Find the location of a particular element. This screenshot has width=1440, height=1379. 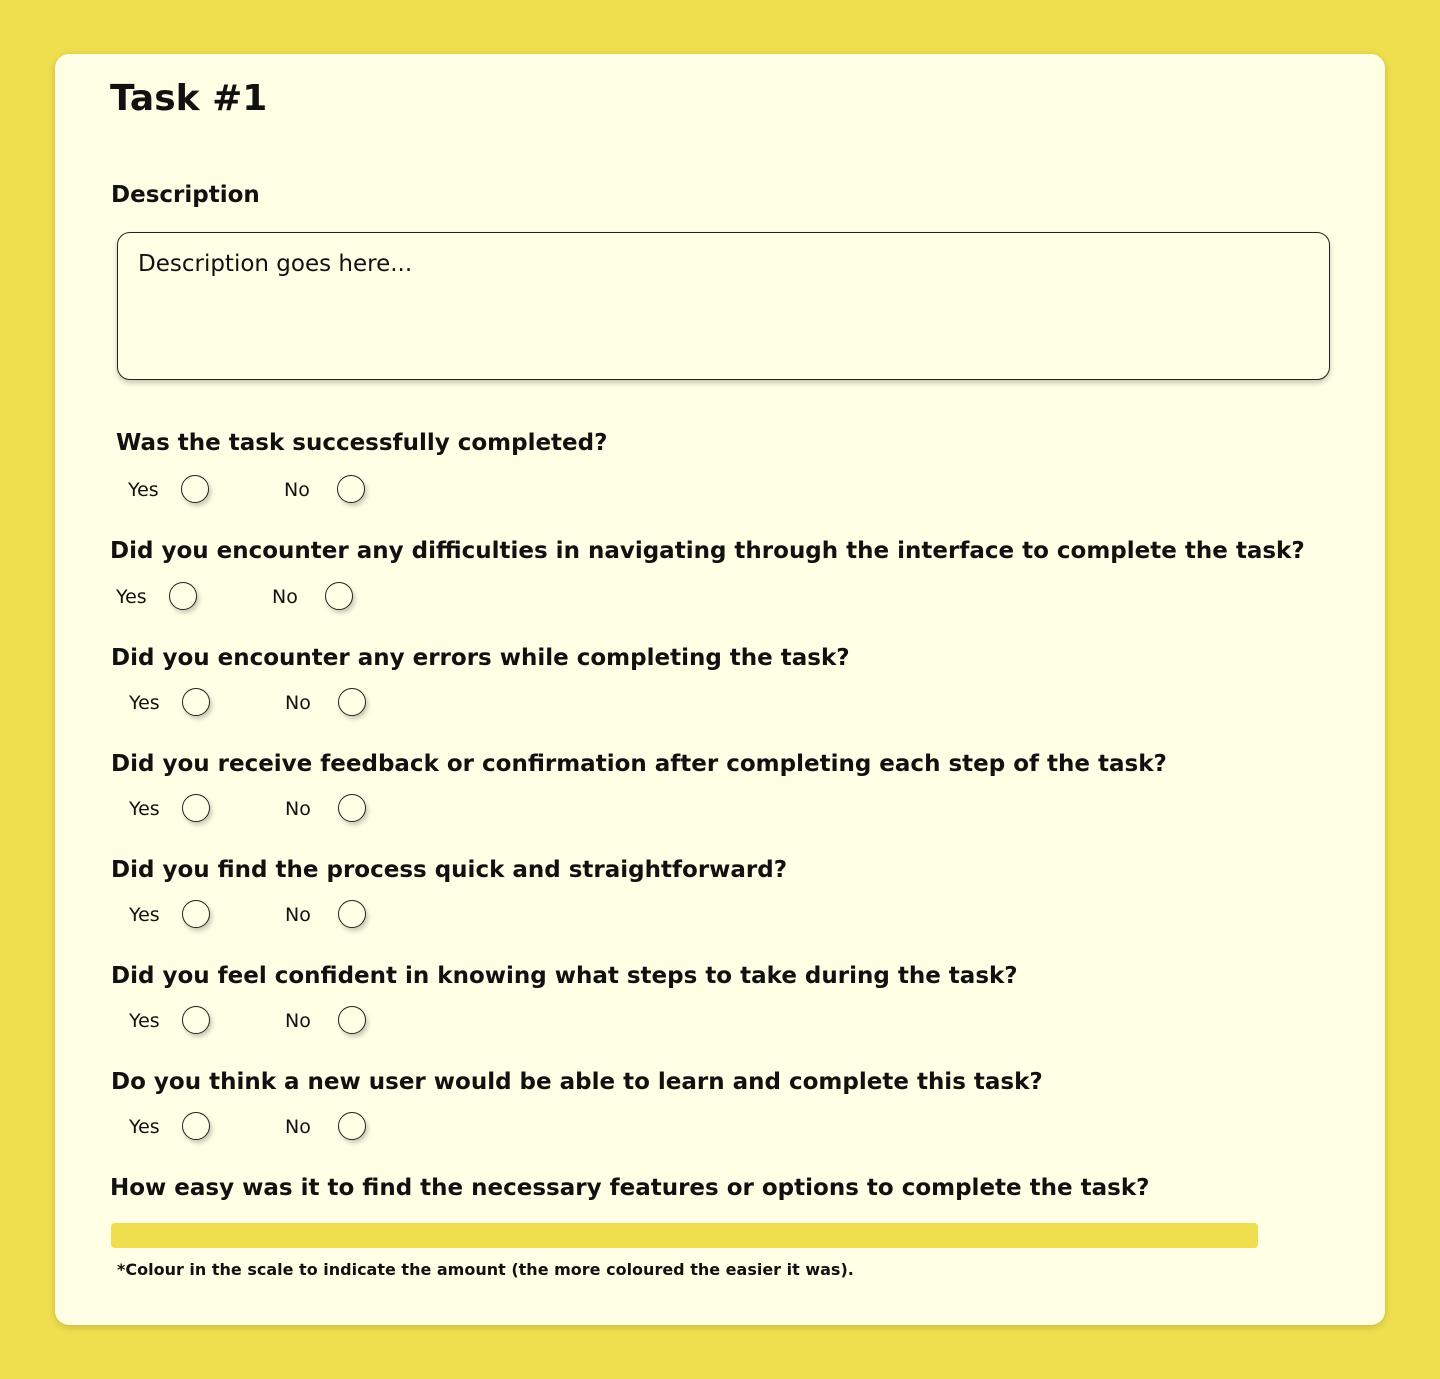

question-4-yes-radio is located at coordinates (196, 808).